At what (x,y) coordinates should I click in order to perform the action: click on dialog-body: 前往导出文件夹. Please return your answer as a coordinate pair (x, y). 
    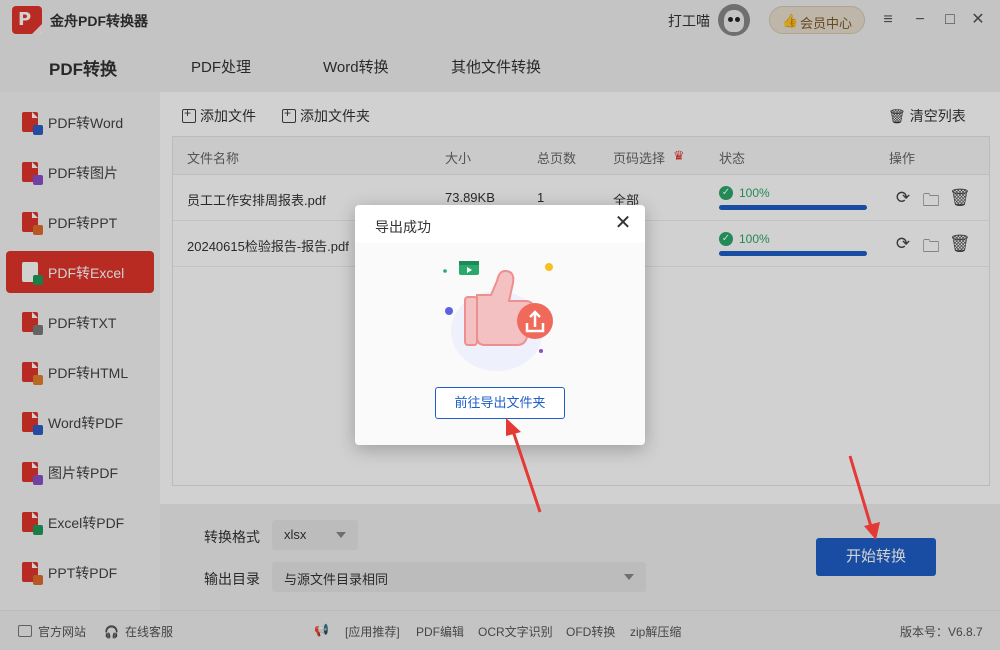
    Looking at the image, I should click on (500, 344).